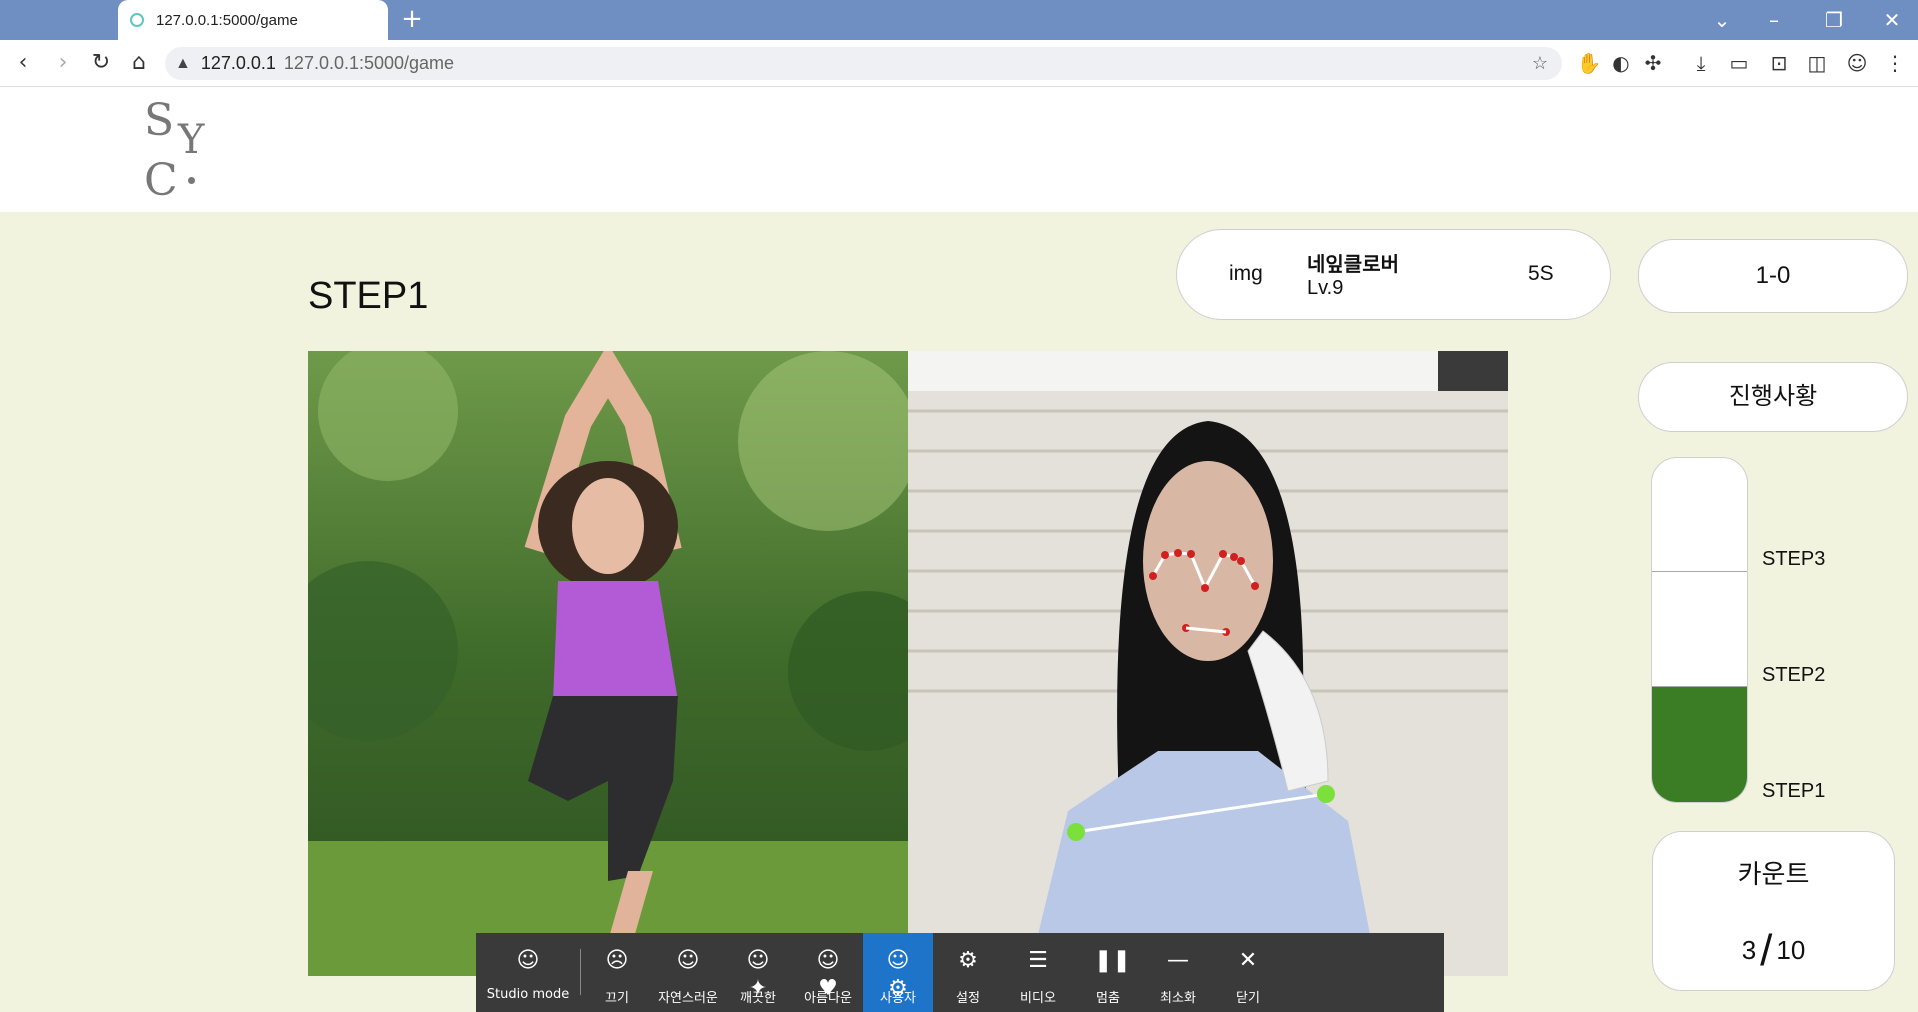  What do you see at coordinates (1038, 960) in the screenshot?
I see `list-icon: ☰` at bounding box center [1038, 960].